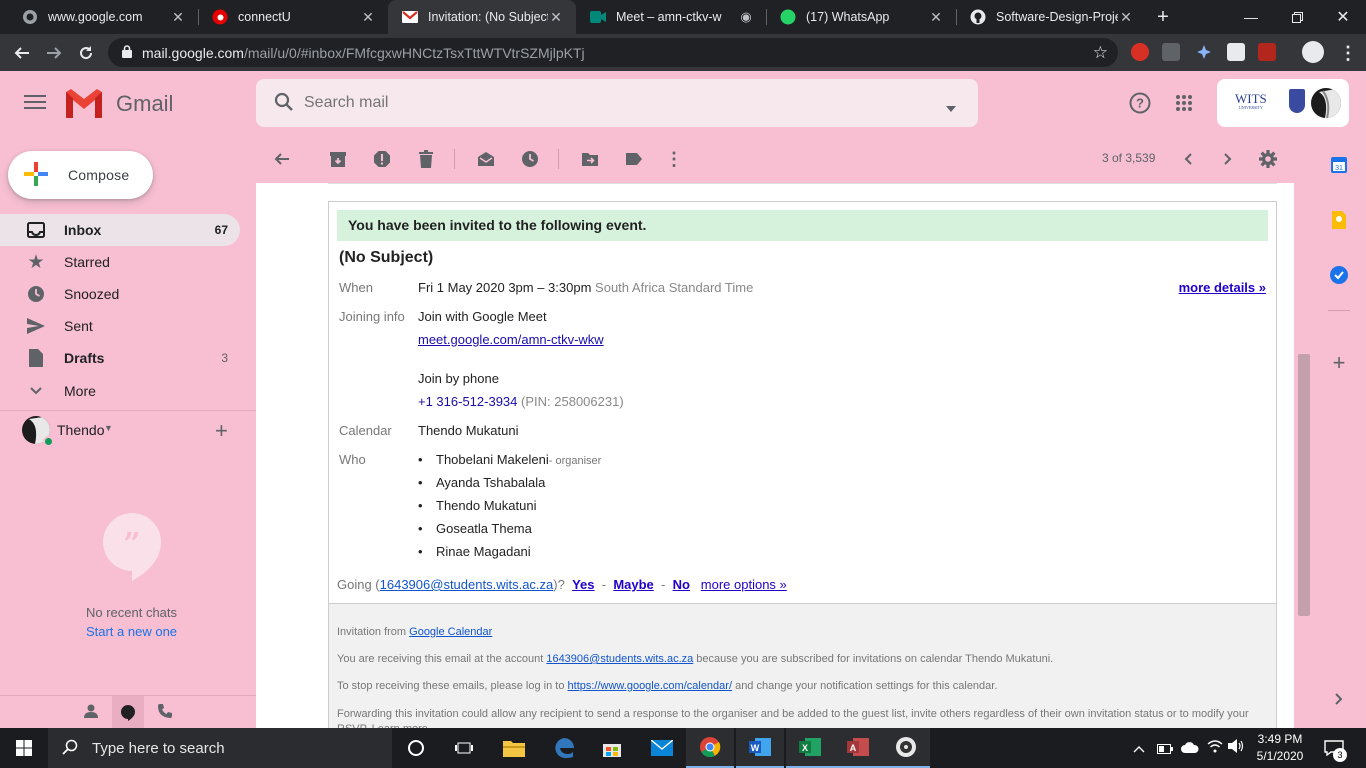 The image size is (1366, 768). What do you see at coordinates (1139, 748) in the screenshot?
I see `show-hidden-icons-chevron-icon` at bounding box center [1139, 748].